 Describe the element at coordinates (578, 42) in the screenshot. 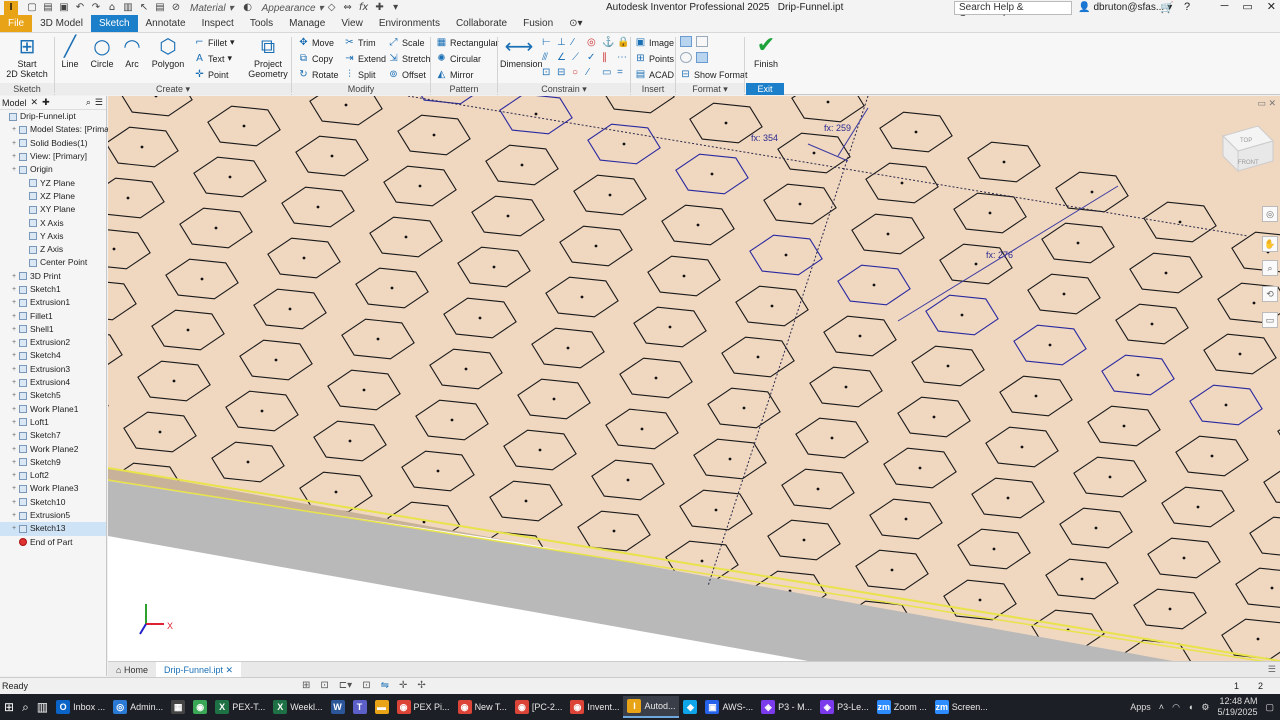

I see `parallel-icon: ∕` at that location.